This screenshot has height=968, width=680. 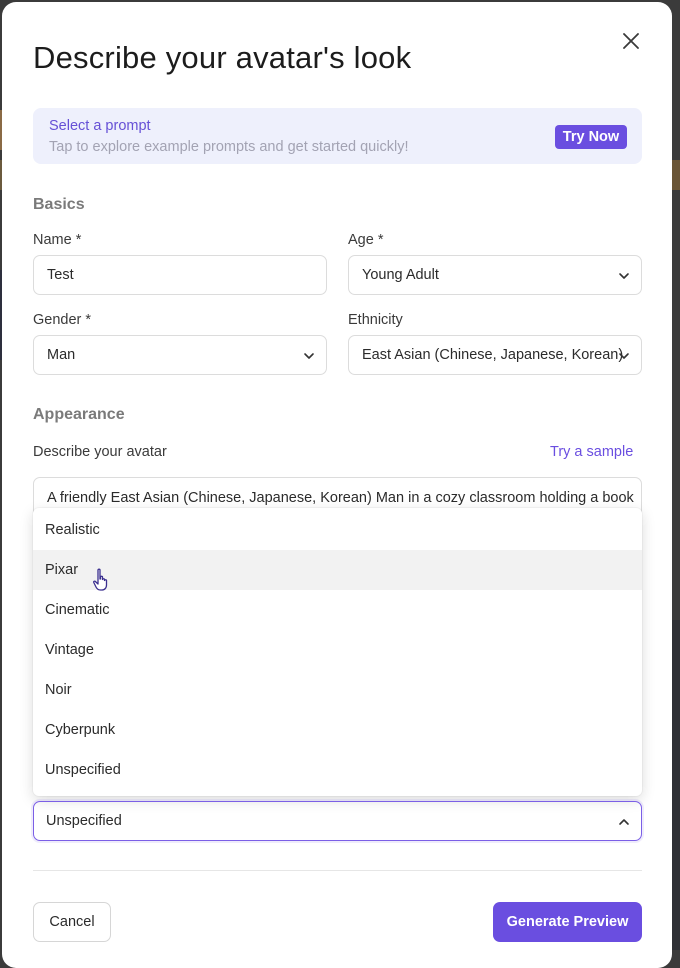 I want to click on style-option-pixar: Pixar, so click(x=337, y=570).